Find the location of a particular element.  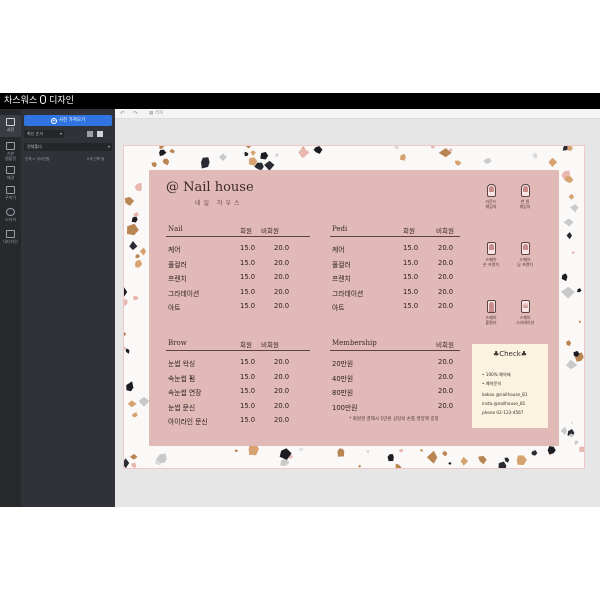

rail-label: 스티커 is located at coordinates (10, 219).